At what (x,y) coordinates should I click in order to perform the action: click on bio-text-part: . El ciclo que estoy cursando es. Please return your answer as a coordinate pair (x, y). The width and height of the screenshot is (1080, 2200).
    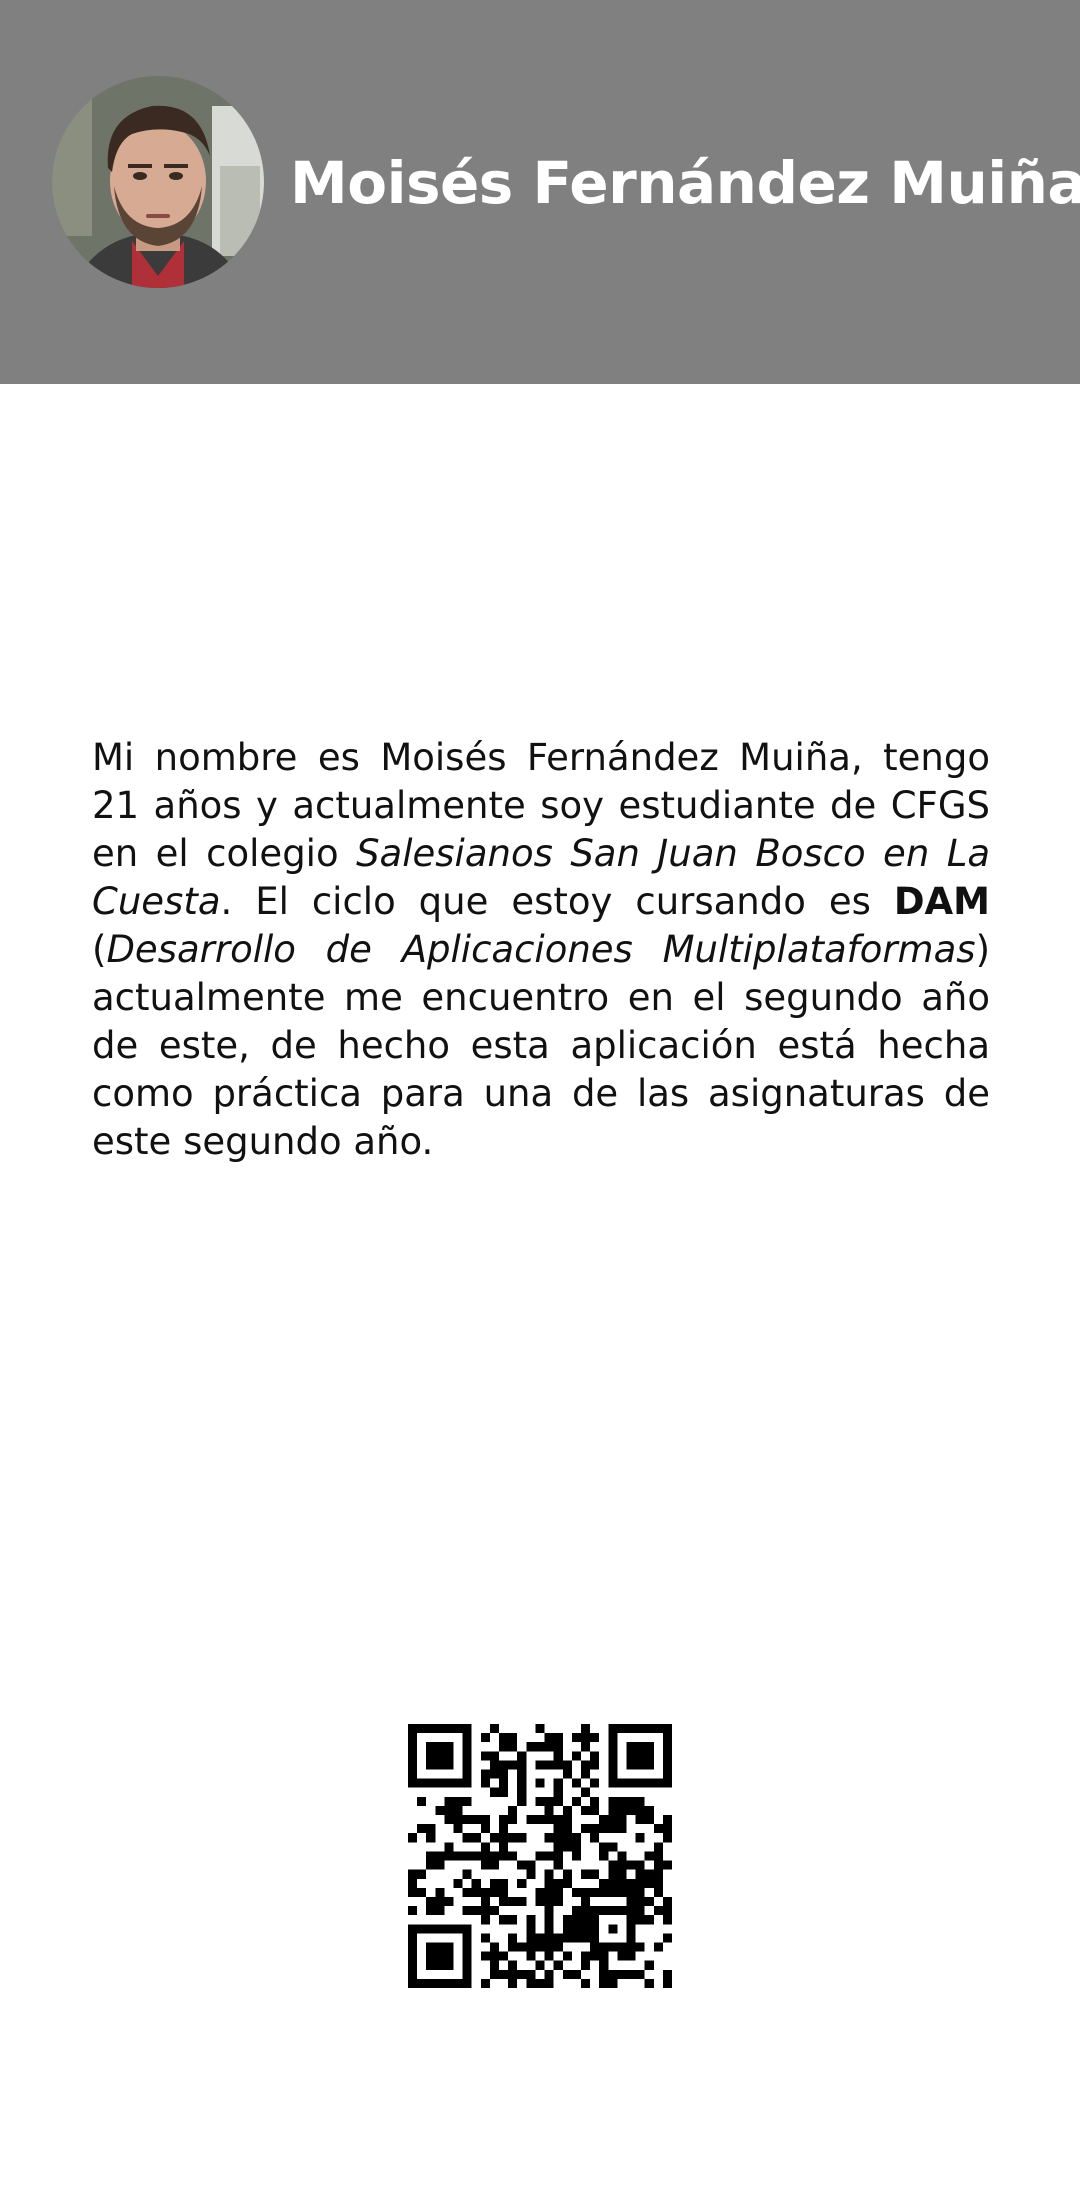
    Looking at the image, I should click on (557, 901).